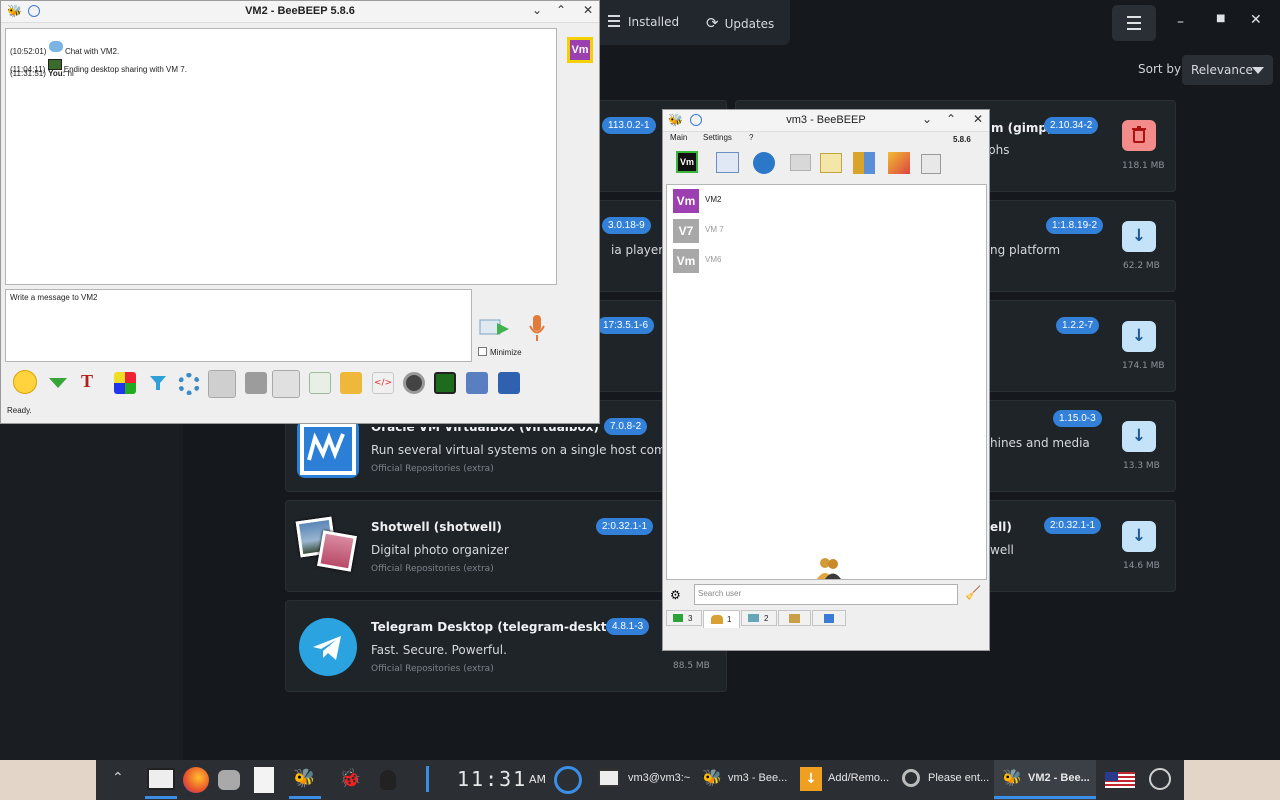  I want to click on tab-groups: 2, so click(759, 618).